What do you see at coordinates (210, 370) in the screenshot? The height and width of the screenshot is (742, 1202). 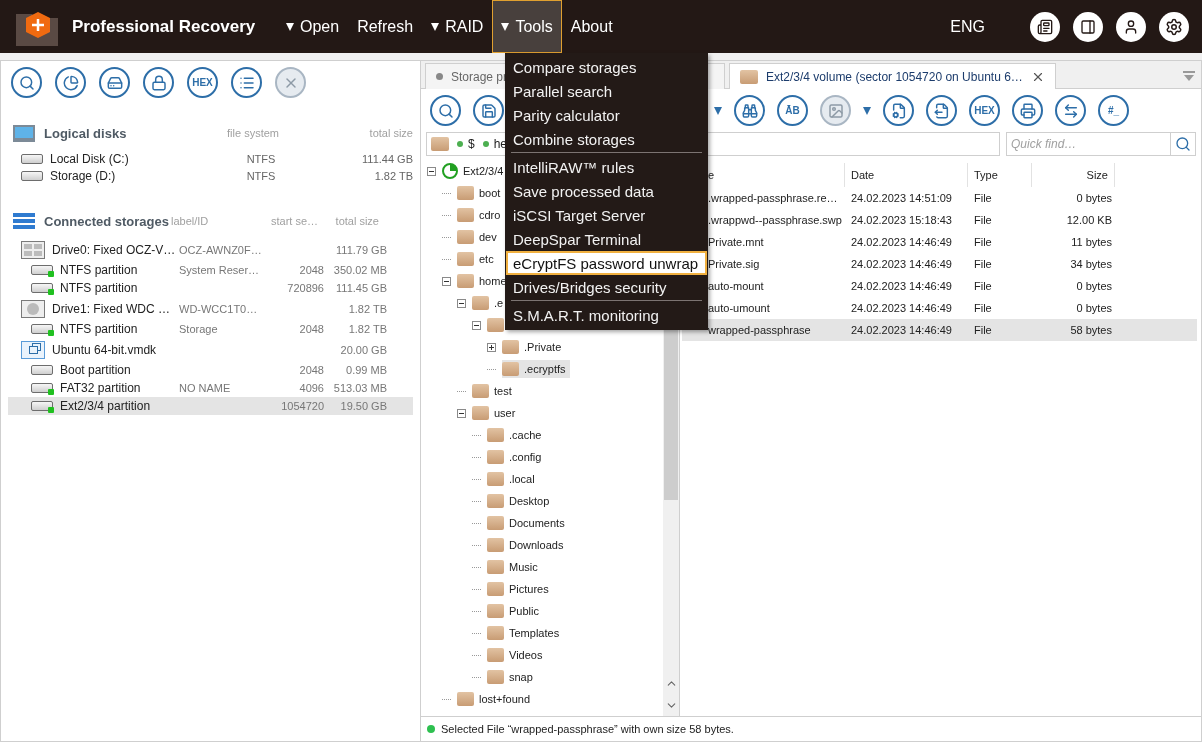 I see `storage-row: Boot partition 2048 0.99 MB` at bounding box center [210, 370].